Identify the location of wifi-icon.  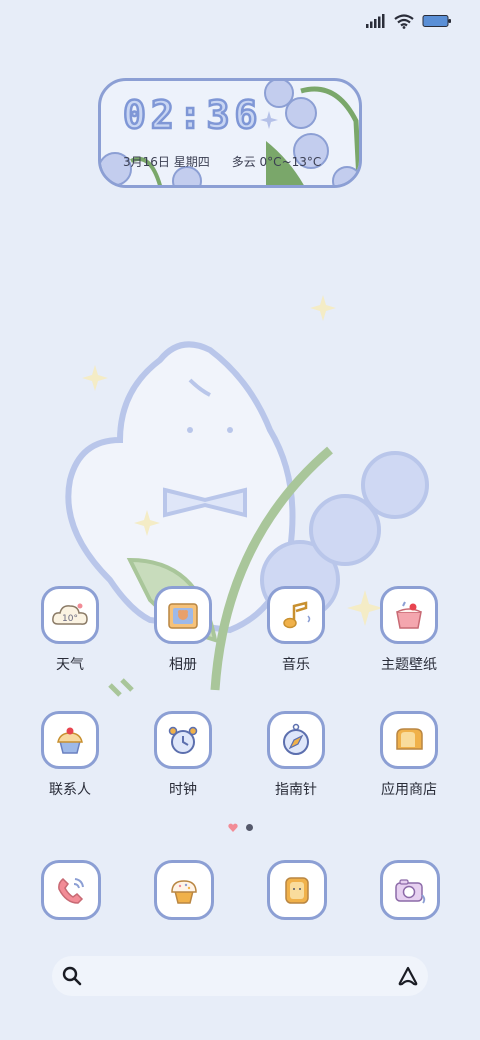
(404, 21).